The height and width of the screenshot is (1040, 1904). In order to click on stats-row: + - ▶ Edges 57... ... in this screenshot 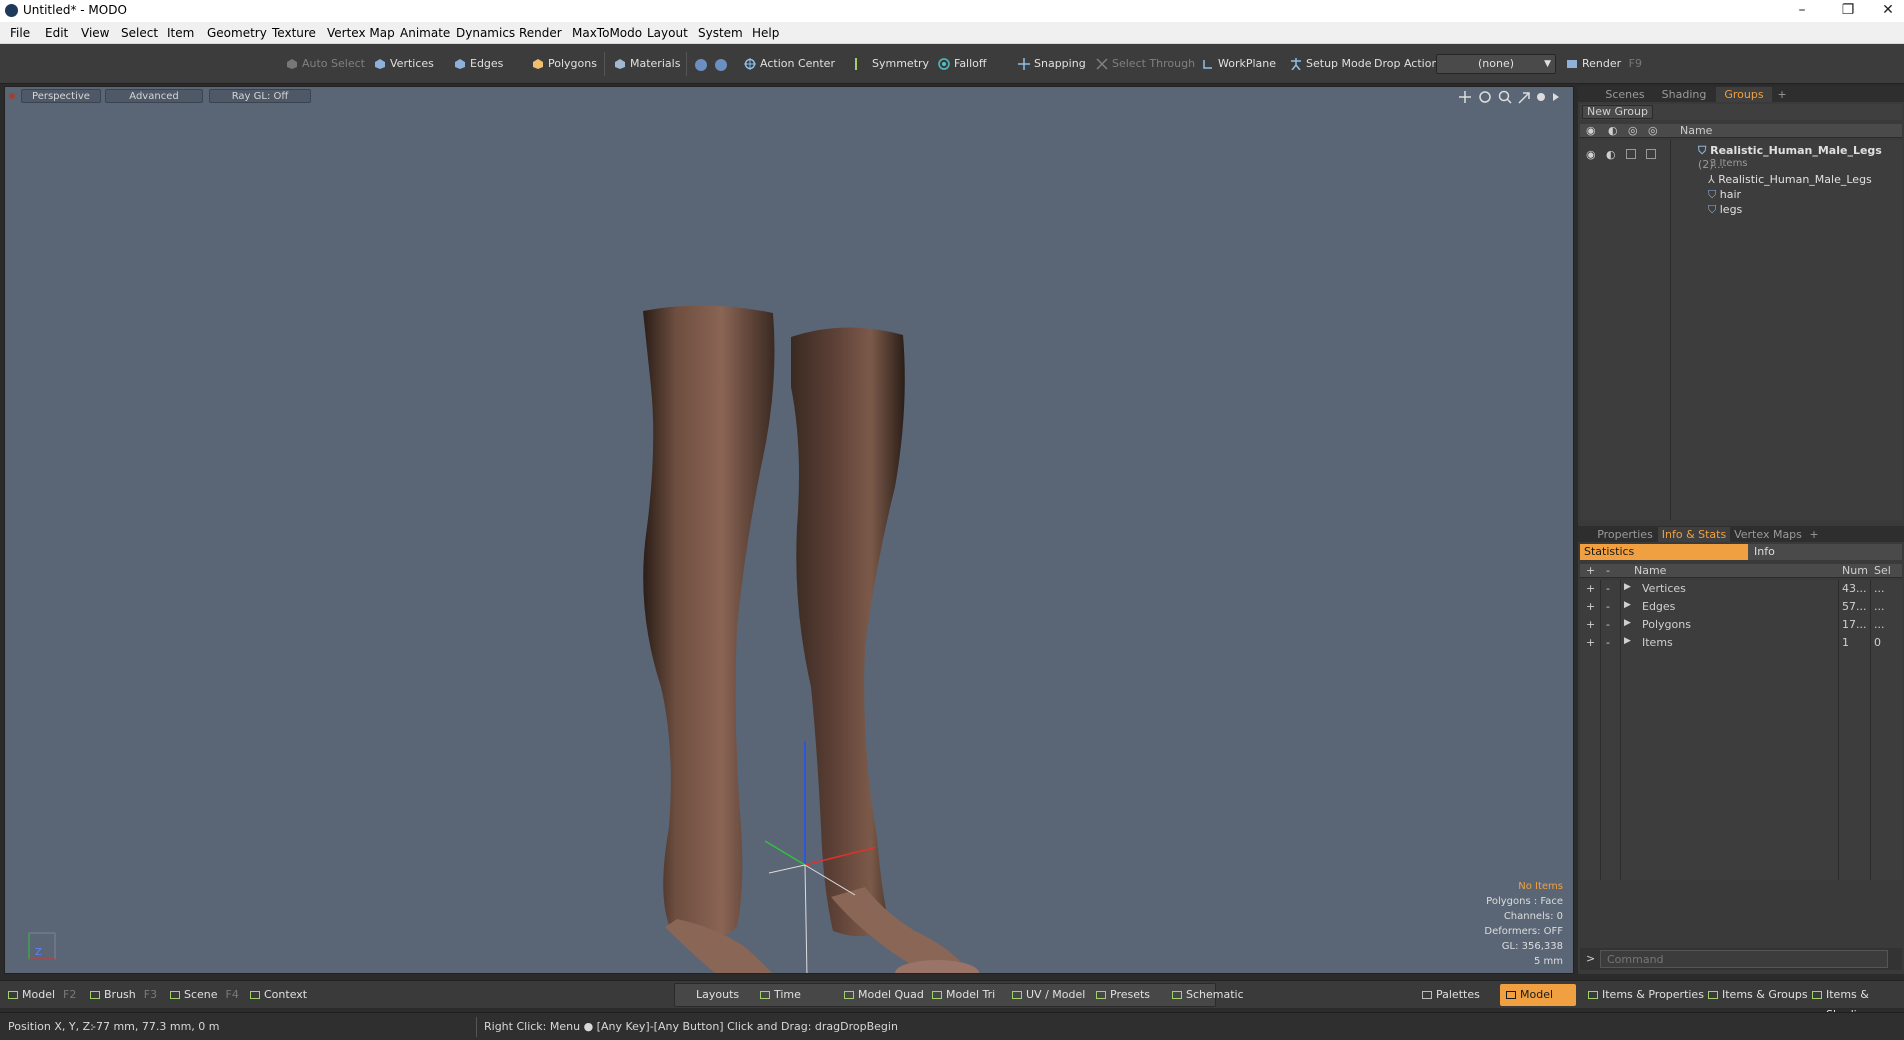, I will do `click(1741, 608)`.